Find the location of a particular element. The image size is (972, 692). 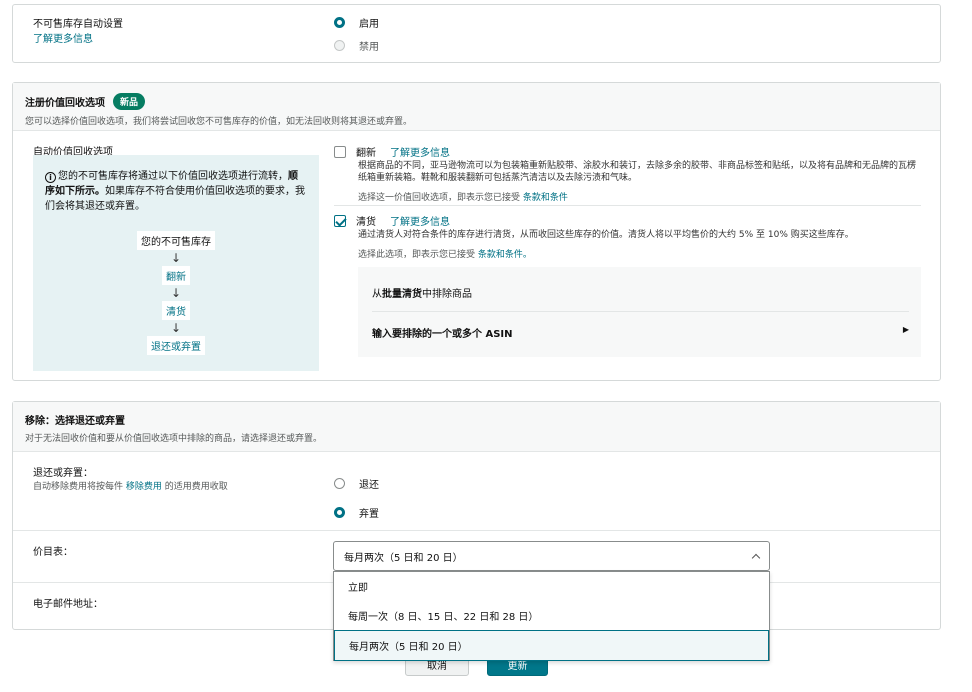

flow-step-return-dispose: 退还或弃置 is located at coordinates (176, 345).